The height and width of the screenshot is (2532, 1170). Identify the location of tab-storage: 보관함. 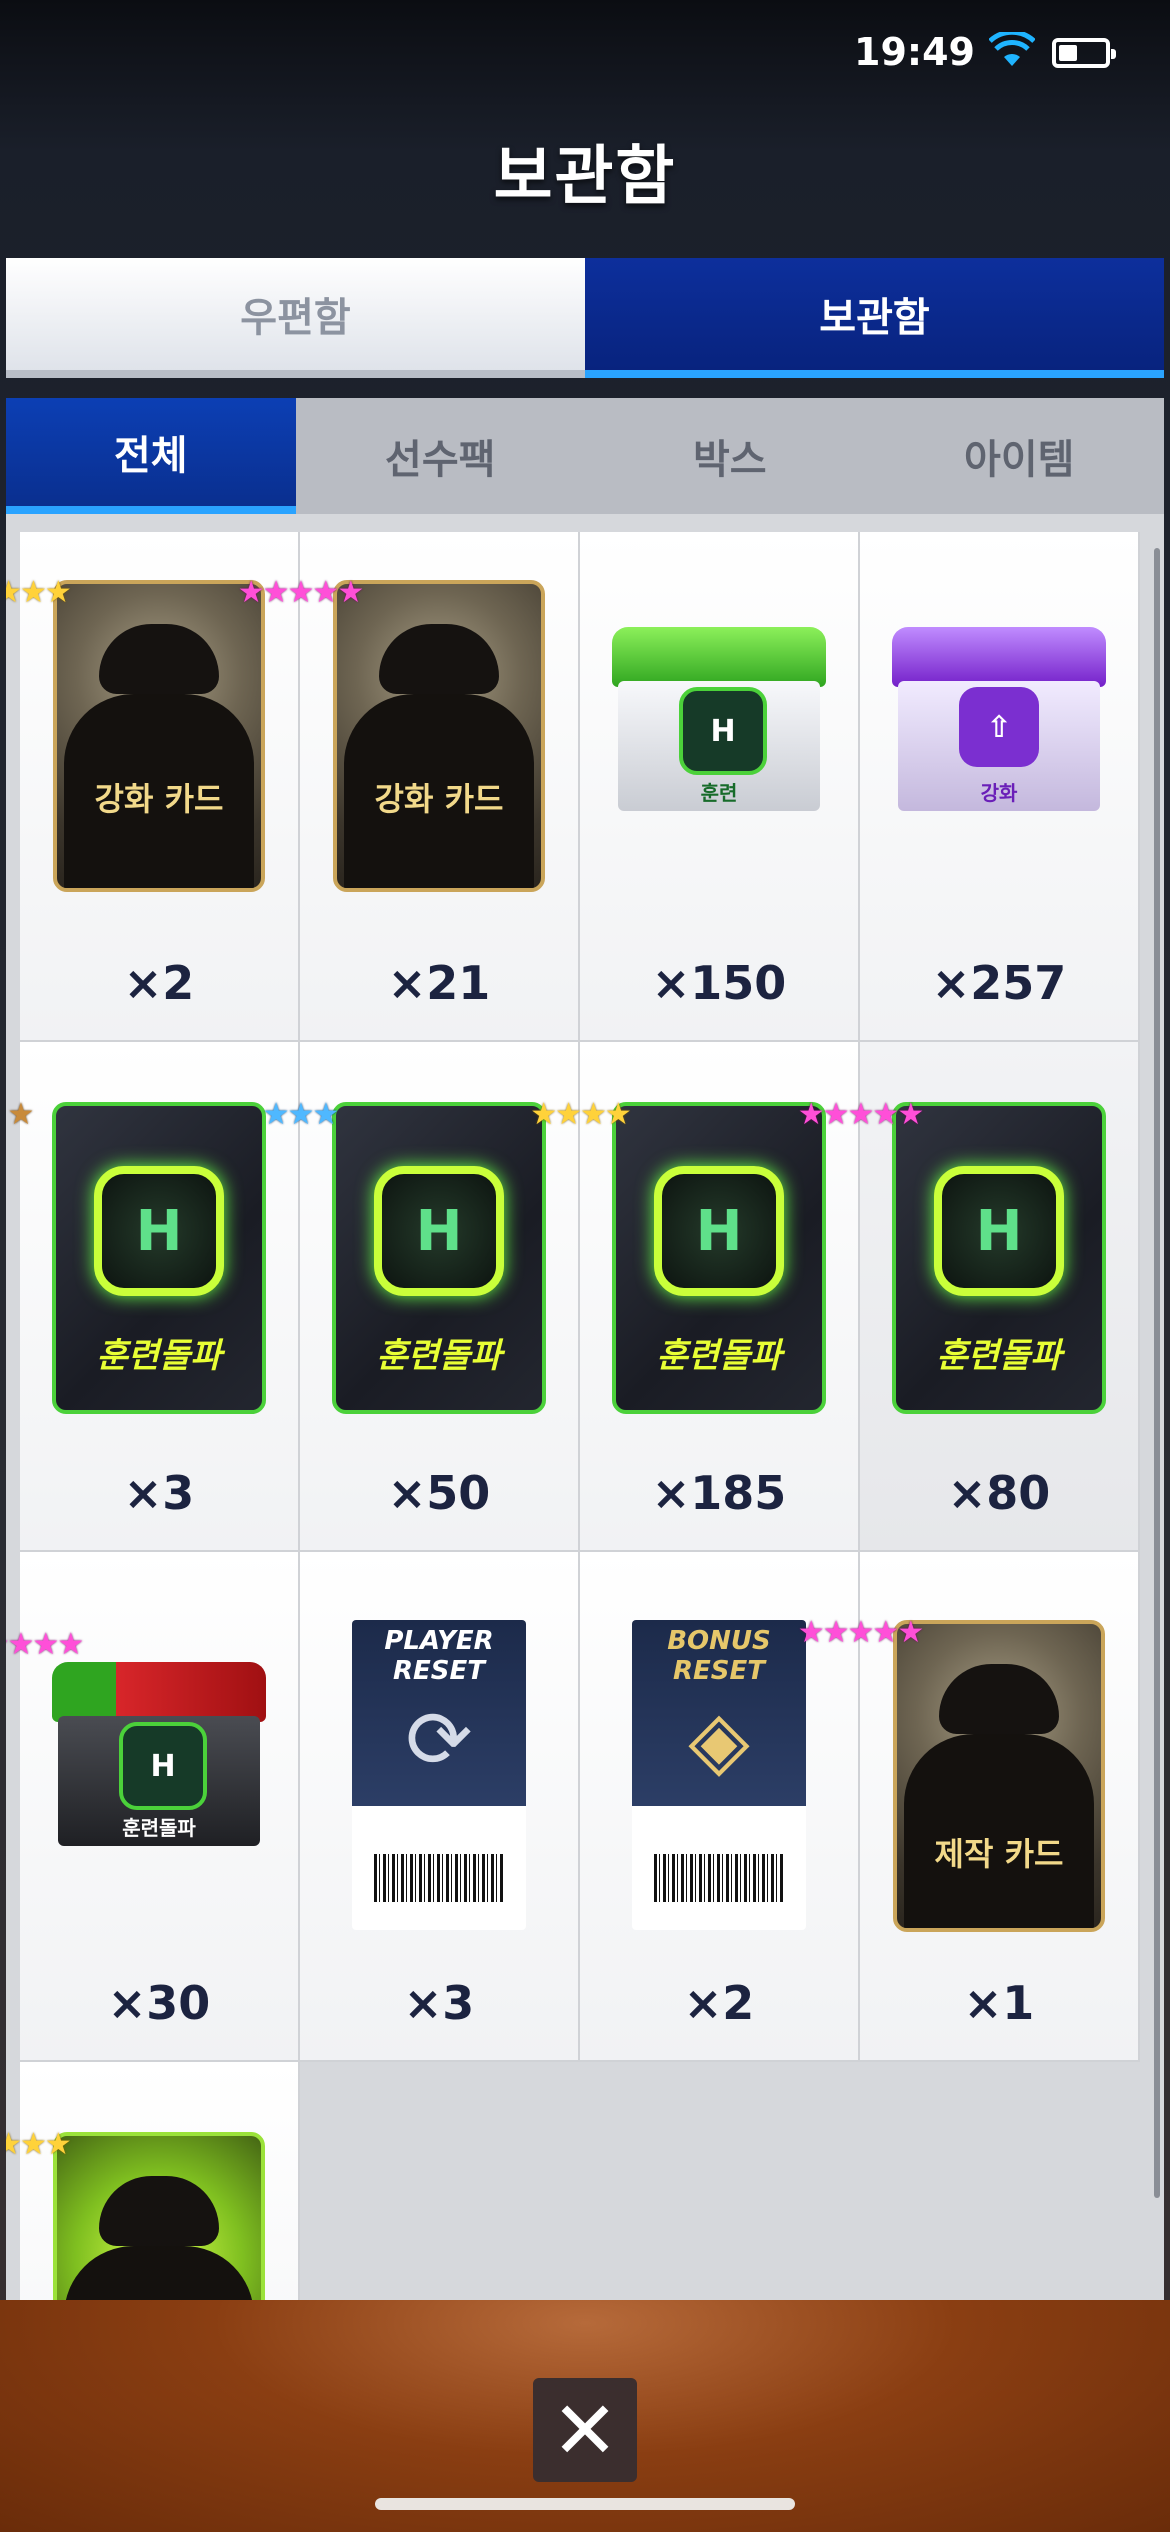
(874, 318).